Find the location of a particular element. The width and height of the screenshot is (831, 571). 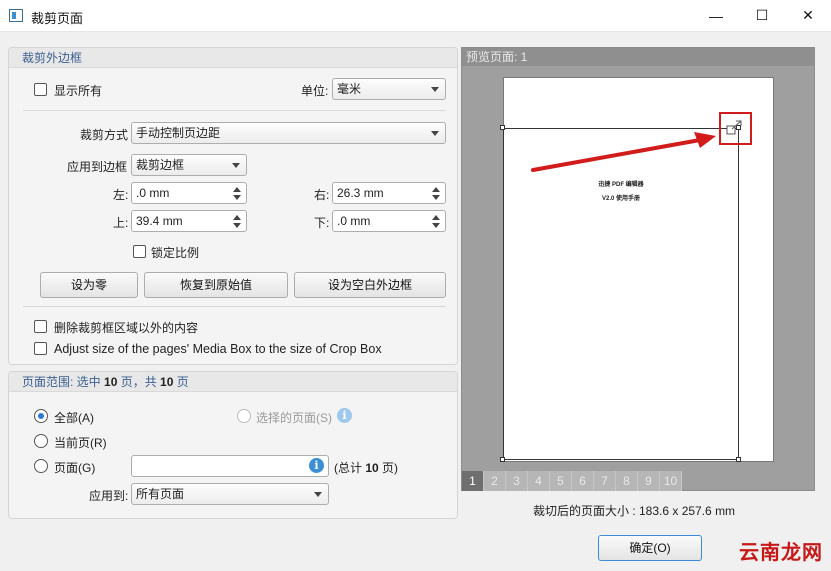

preview-title: 预览页面: 1 is located at coordinates (638, 57).